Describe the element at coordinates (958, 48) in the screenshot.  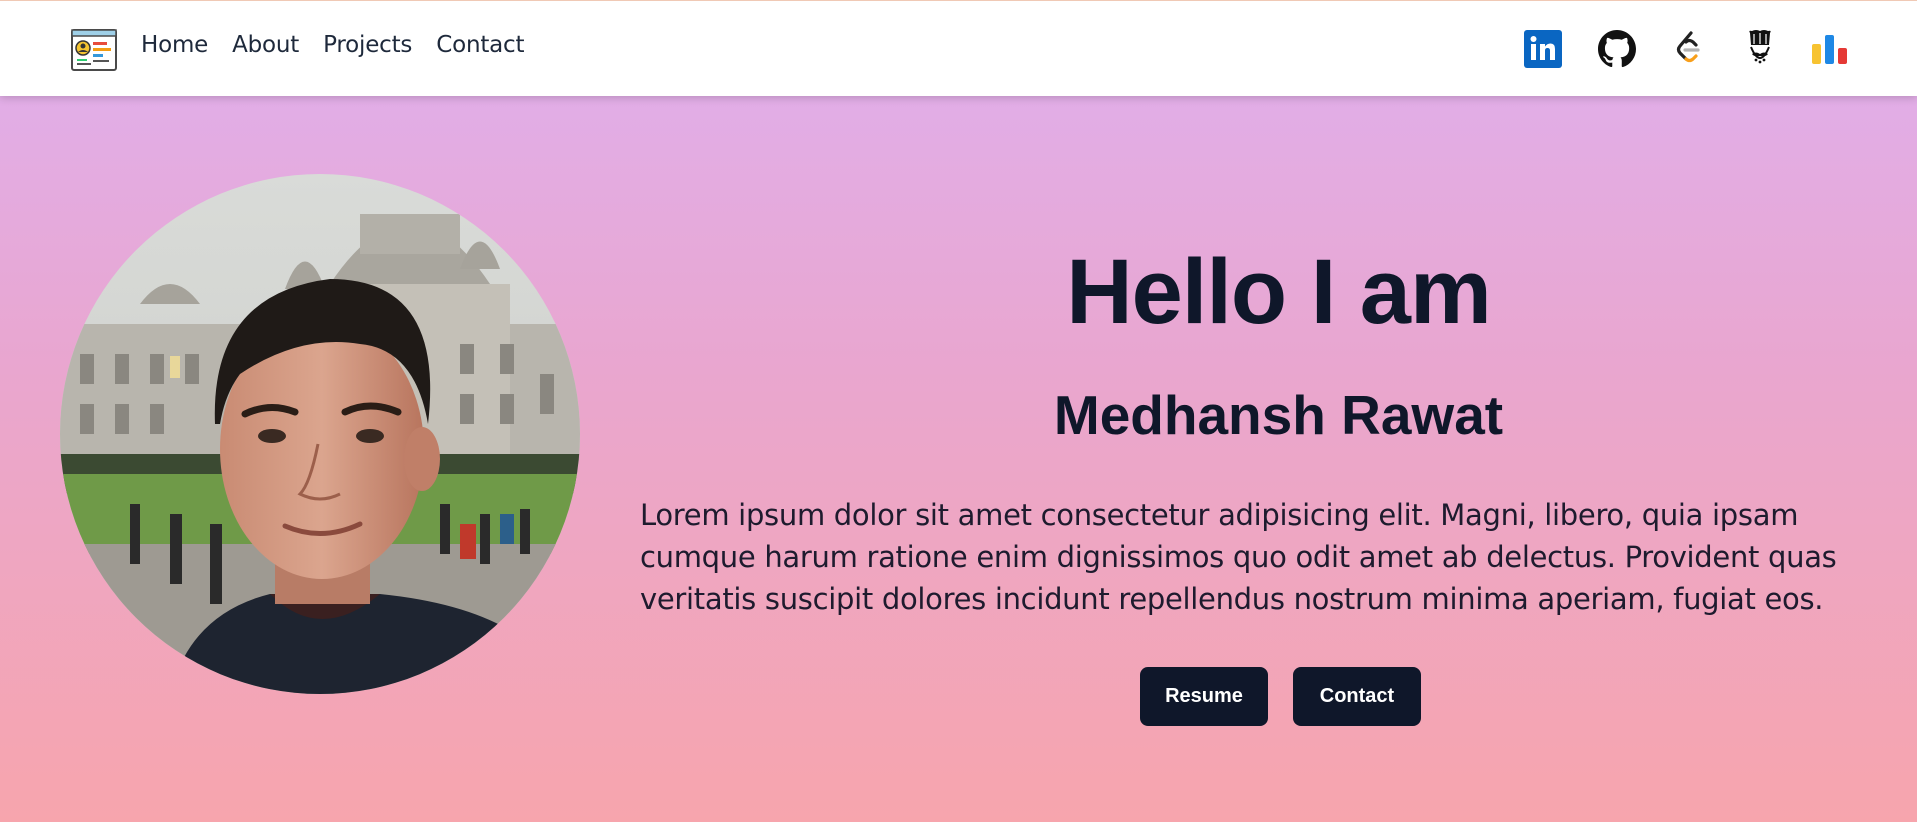
I see `navbar: Home About Projects Contact` at that location.